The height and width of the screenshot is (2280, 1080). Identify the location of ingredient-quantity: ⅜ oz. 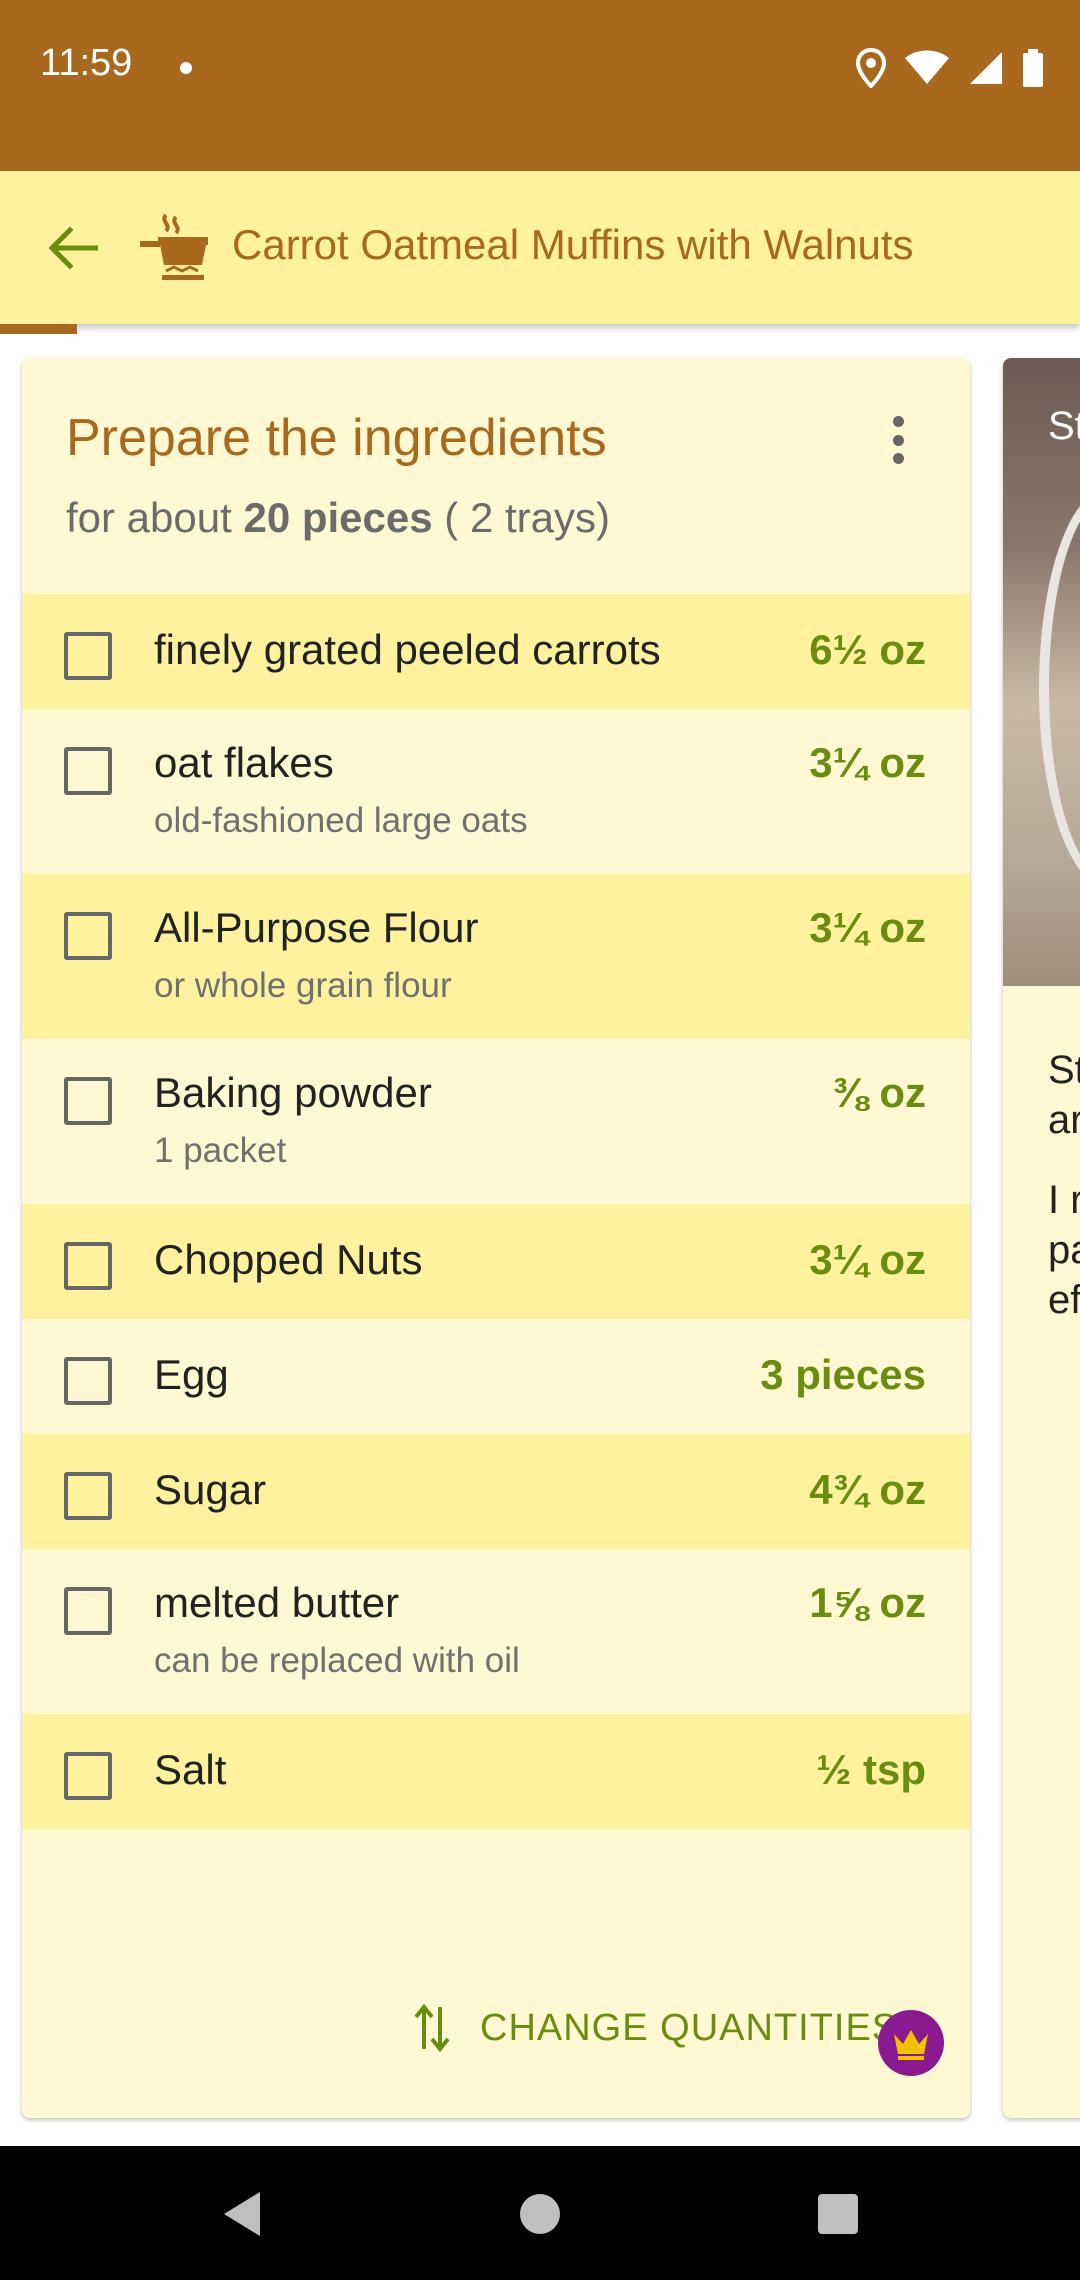
(879, 1092).